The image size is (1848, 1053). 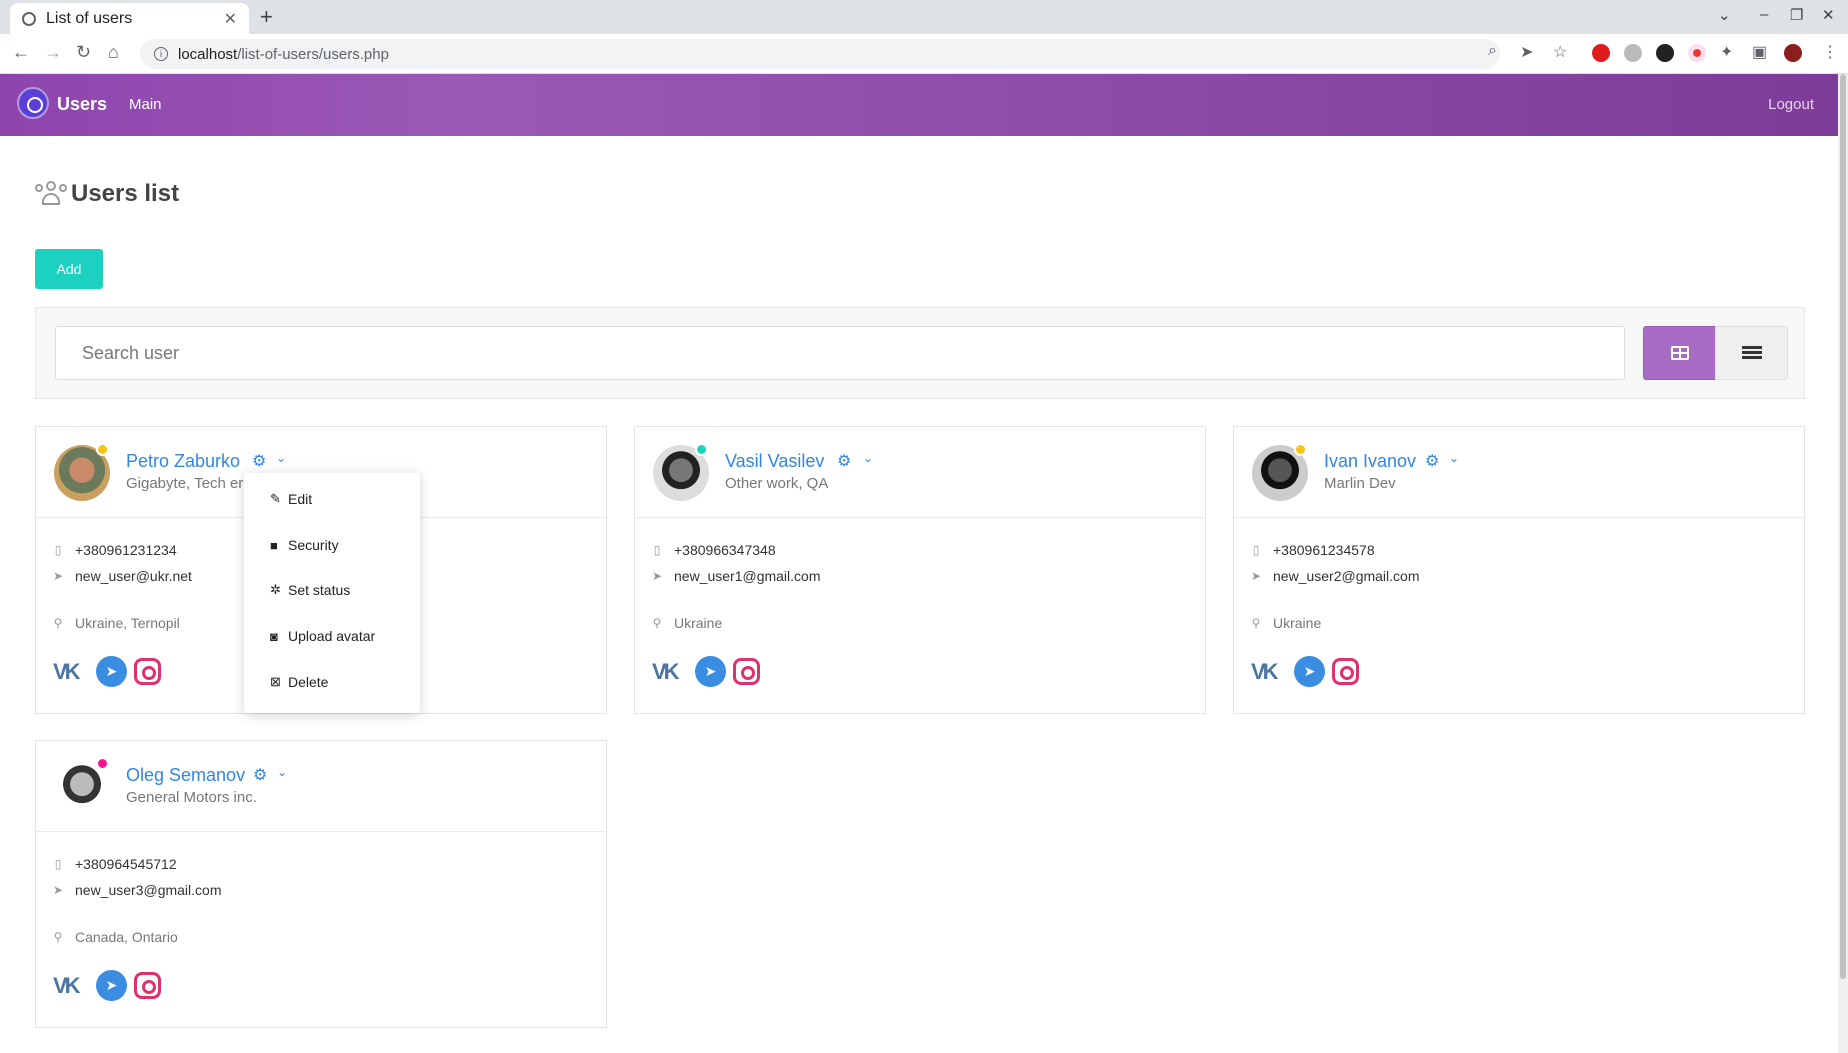 What do you see at coordinates (89, 18) in the screenshot?
I see `tab-title: List of users` at bounding box center [89, 18].